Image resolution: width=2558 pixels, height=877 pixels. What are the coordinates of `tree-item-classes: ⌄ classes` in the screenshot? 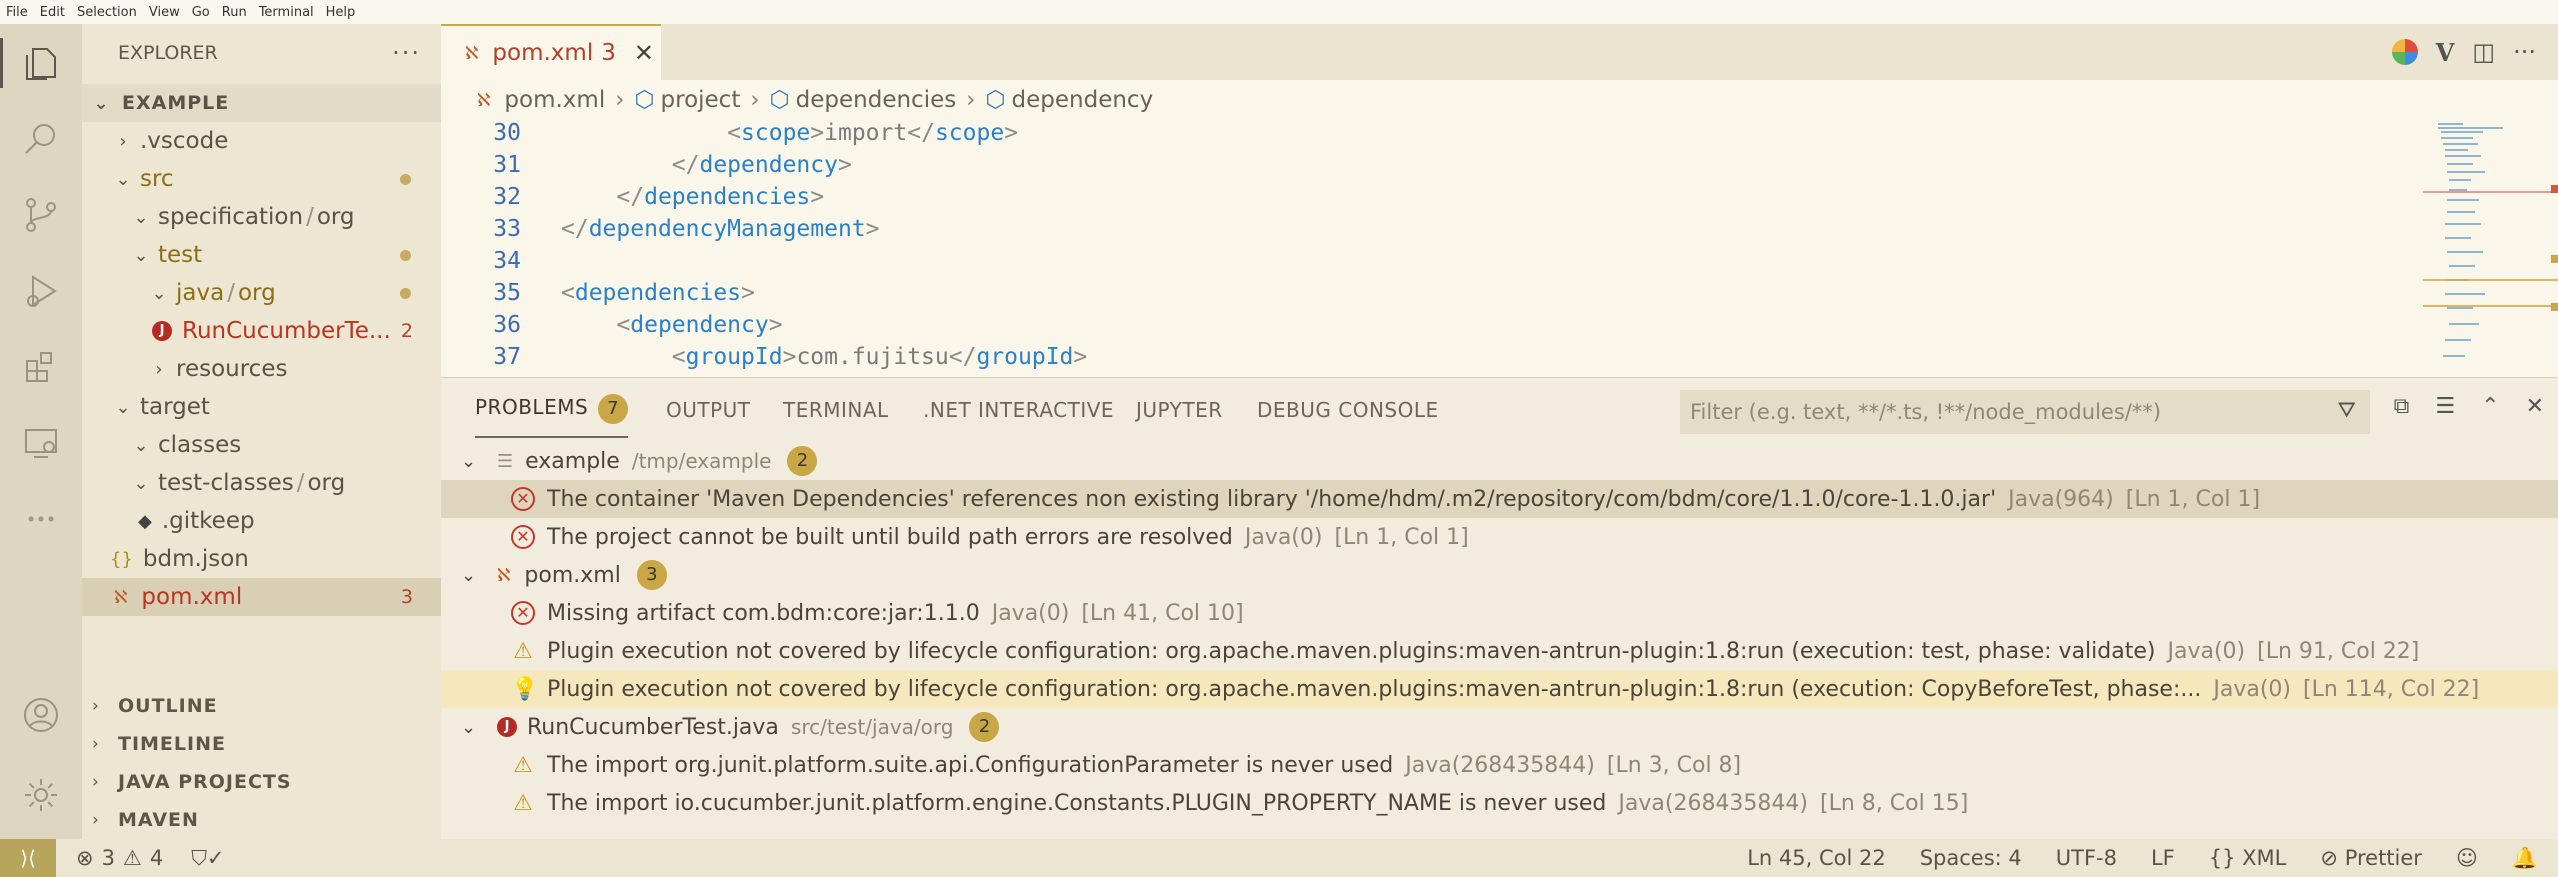 It's located at (261, 445).